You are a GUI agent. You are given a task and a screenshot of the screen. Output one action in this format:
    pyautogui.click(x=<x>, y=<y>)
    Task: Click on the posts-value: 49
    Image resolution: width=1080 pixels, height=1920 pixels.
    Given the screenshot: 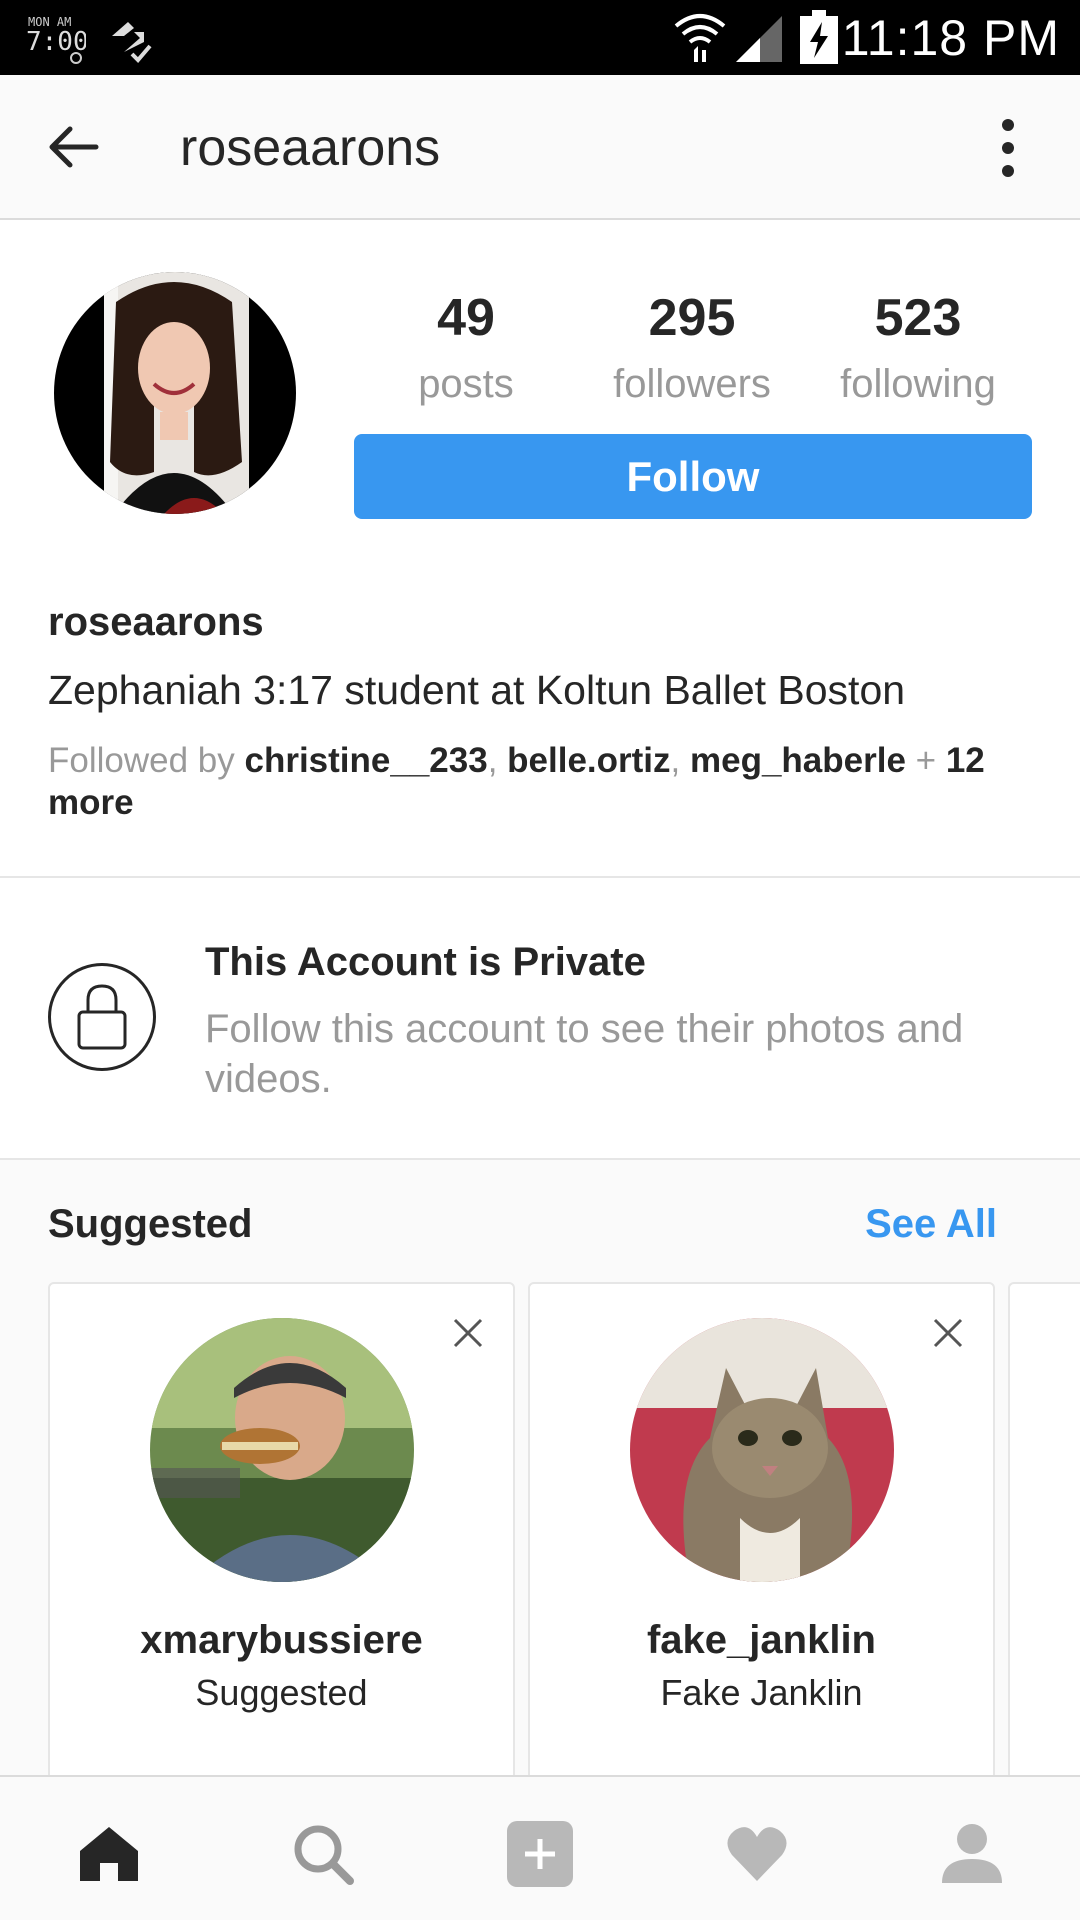 What is the action you would take?
    pyautogui.click(x=466, y=318)
    